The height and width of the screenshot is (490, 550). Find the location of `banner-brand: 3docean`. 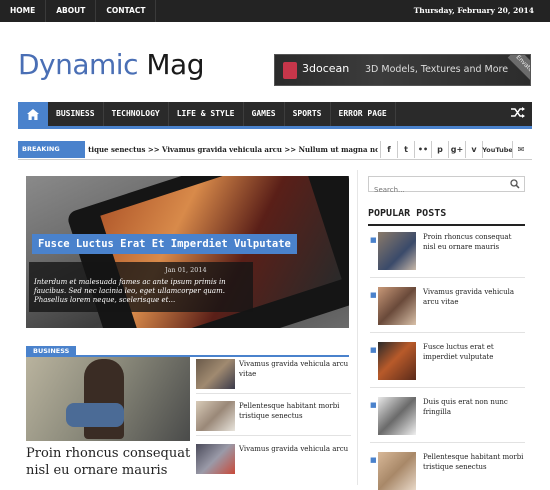

banner-brand: 3docean is located at coordinates (326, 68).